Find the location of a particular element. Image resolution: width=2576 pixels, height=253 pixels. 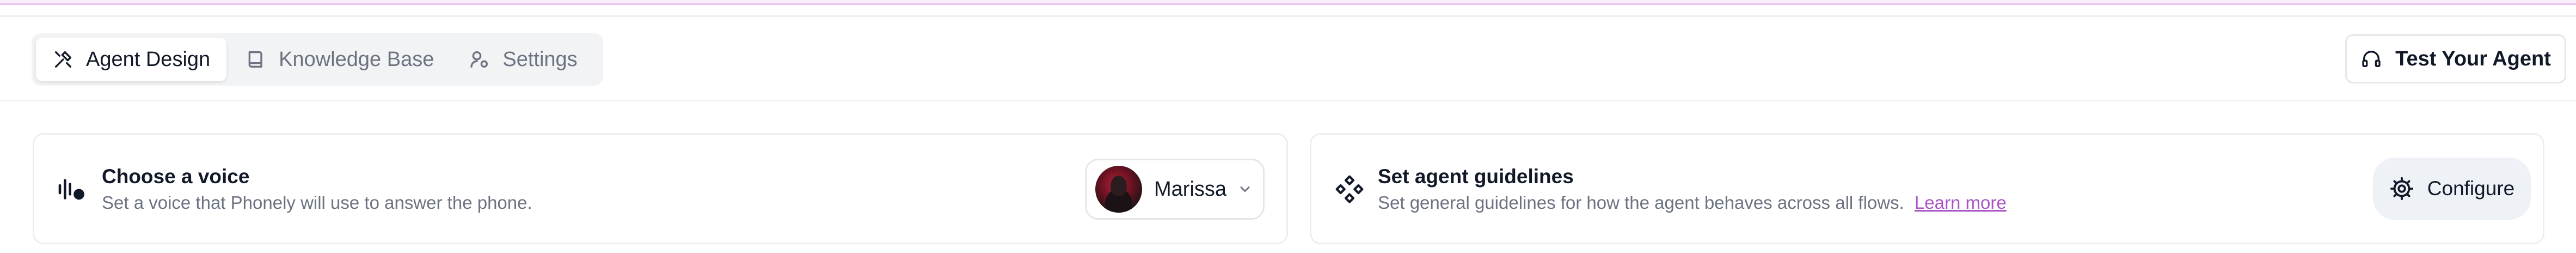

tab-bar: Agent Design Knowledge Base Settings is located at coordinates (317, 59).